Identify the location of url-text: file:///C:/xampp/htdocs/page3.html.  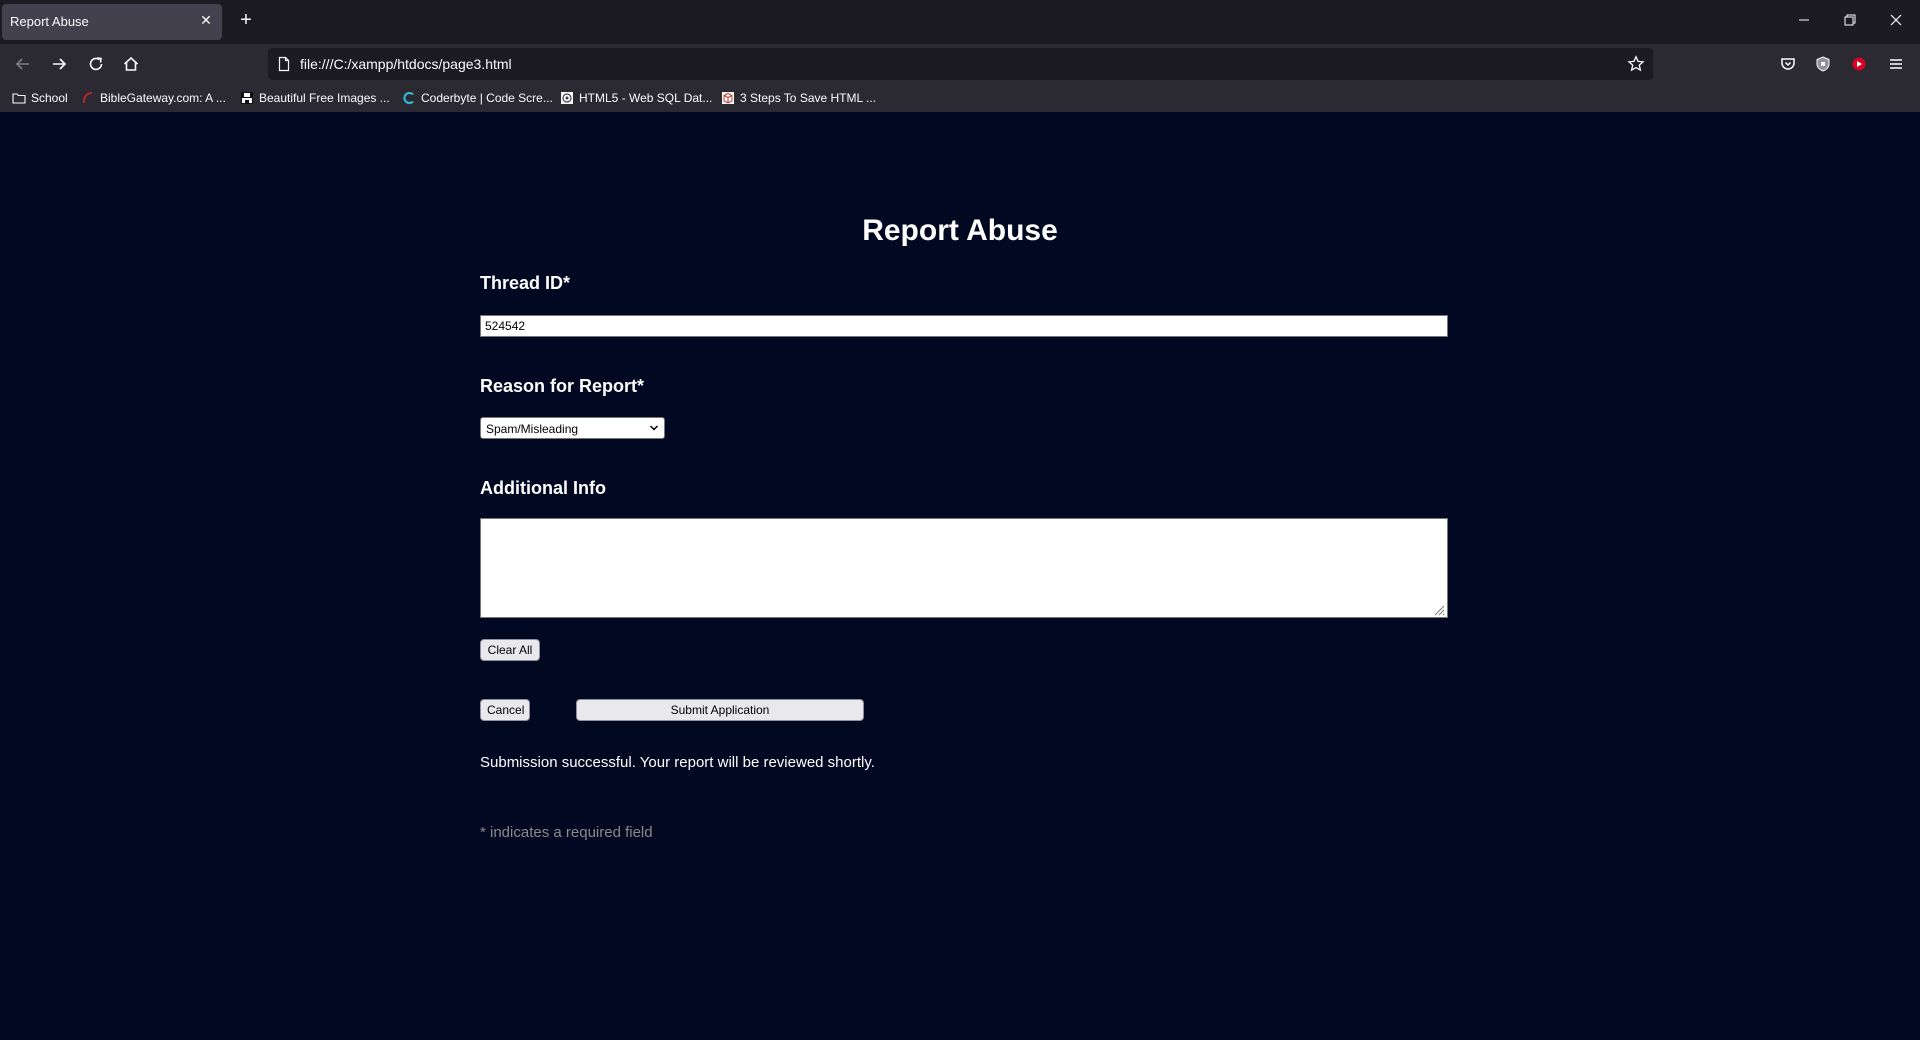
(406, 64).